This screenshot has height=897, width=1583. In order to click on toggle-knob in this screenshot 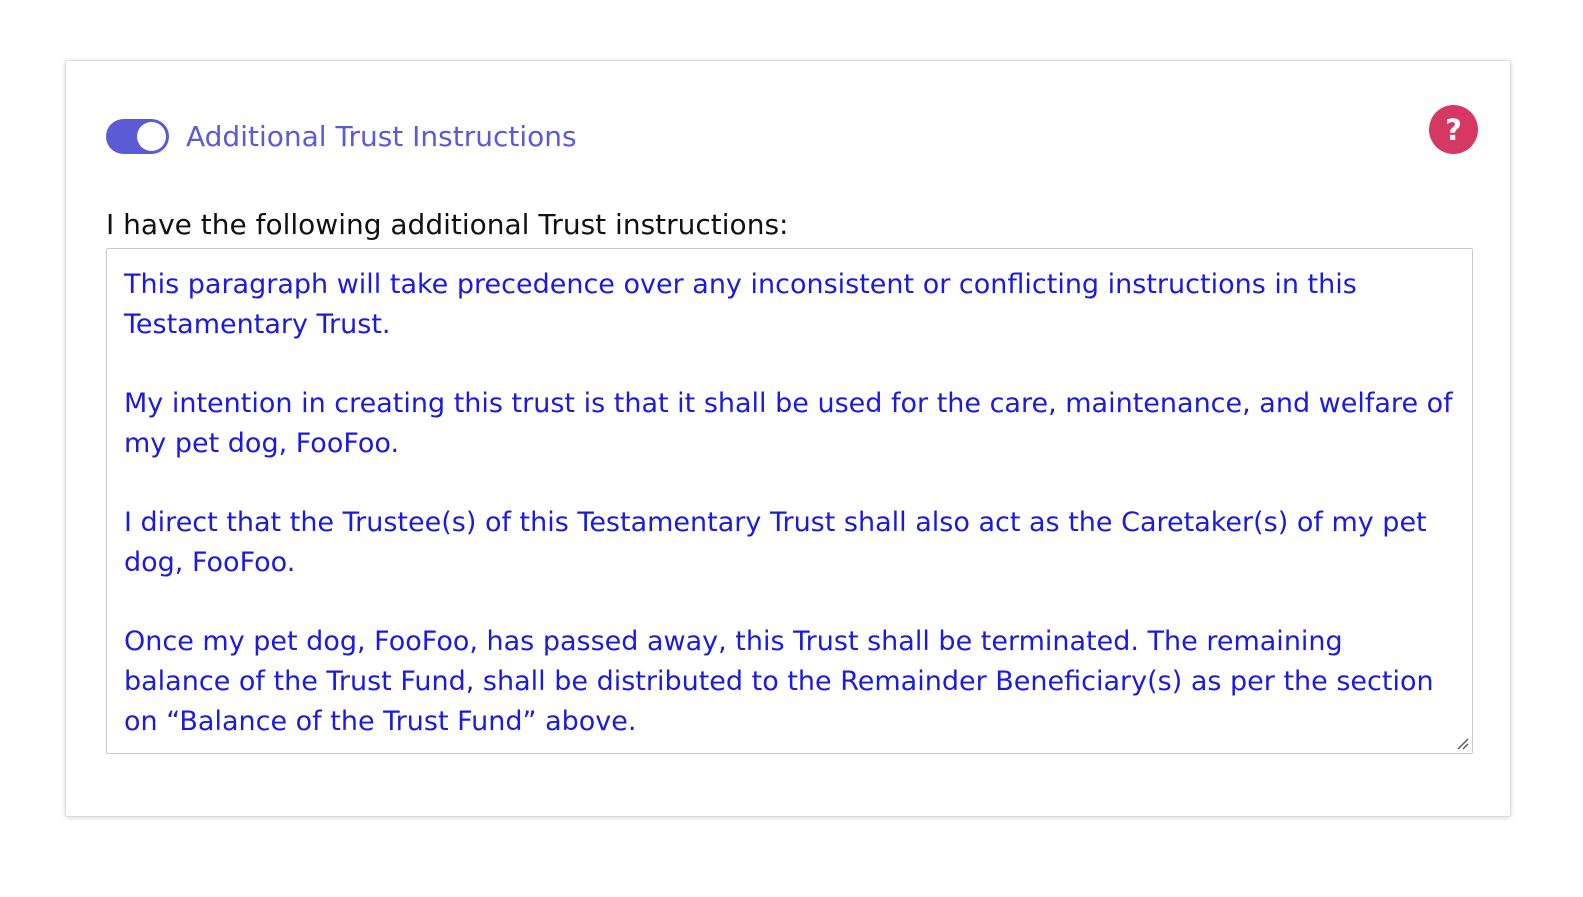, I will do `click(151, 136)`.